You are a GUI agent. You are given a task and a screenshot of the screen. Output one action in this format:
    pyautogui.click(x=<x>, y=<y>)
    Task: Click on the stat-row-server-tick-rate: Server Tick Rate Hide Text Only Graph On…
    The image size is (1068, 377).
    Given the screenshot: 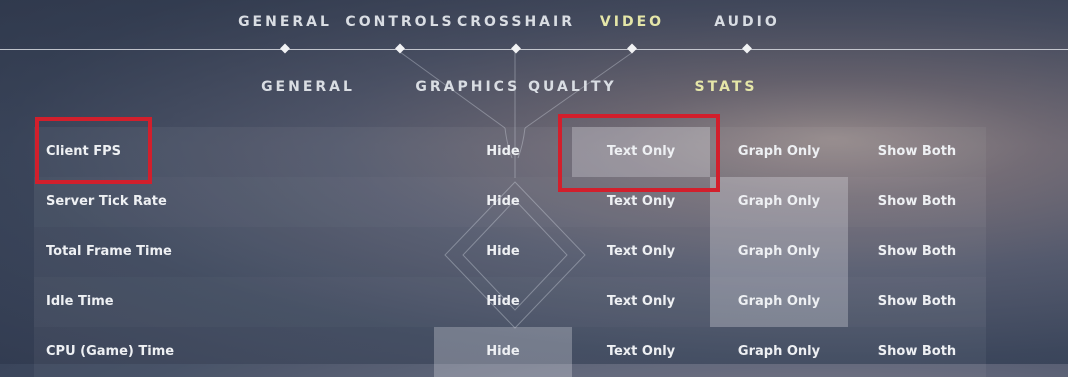 What is the action you would take?
    pyautogui.click(x=510, y=202)
    